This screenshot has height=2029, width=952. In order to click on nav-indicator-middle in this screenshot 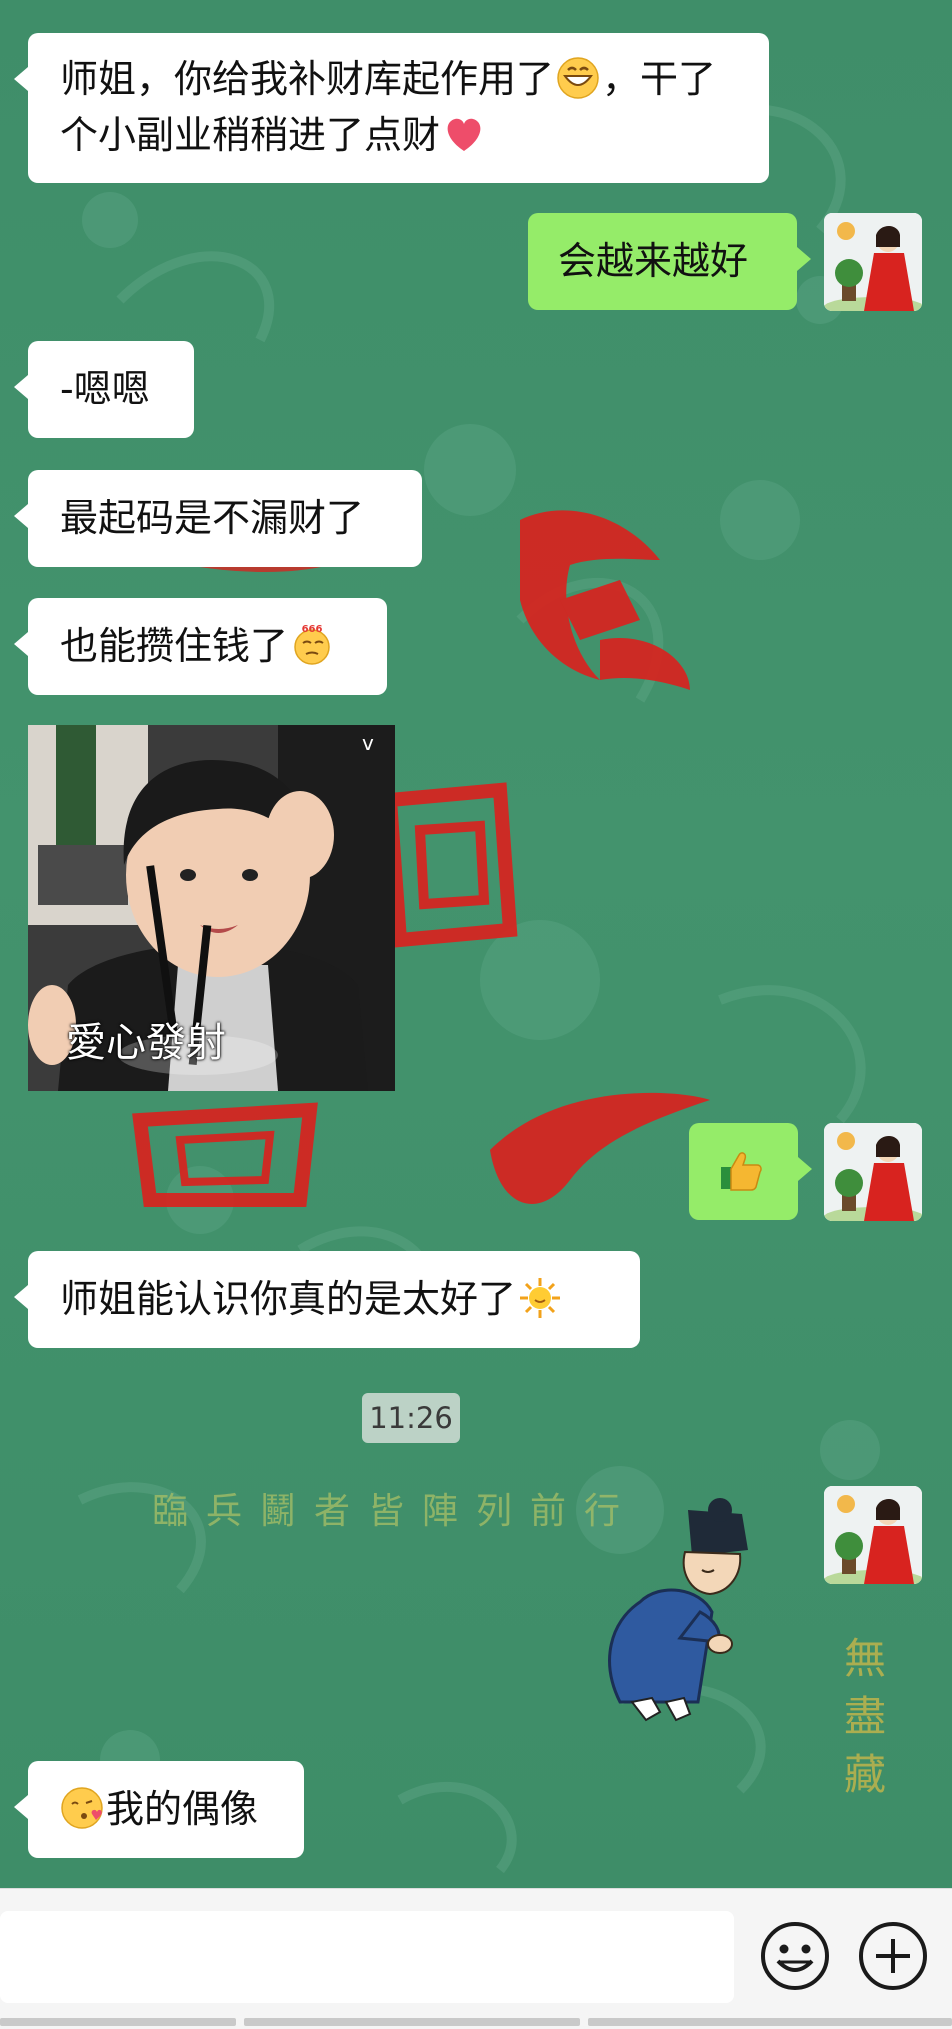, I will do `click(412, 2022)`.